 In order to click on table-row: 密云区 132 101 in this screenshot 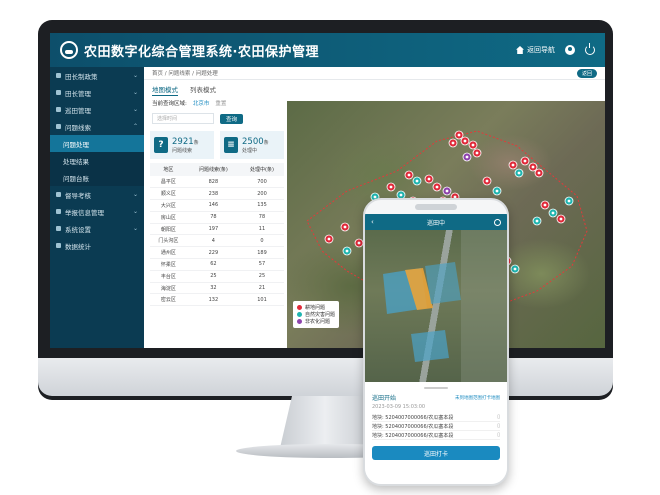, I will do `click(217, 300)`.